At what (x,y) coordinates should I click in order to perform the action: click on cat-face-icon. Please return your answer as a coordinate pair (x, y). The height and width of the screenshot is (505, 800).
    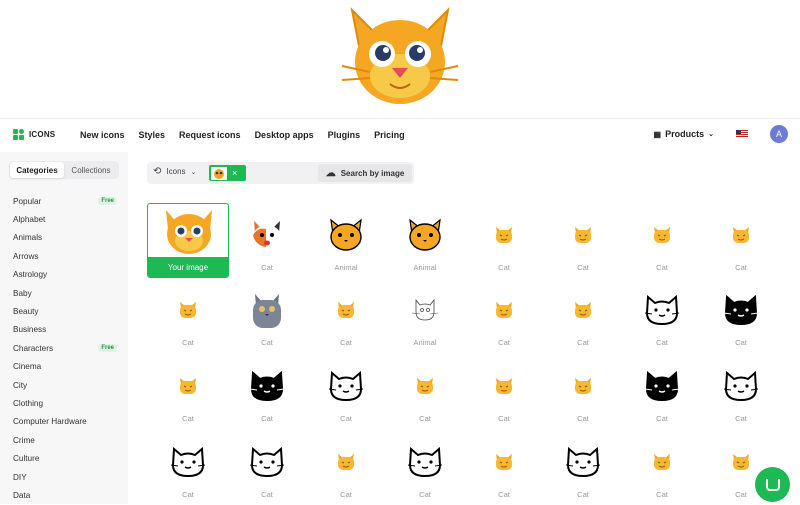
    Looking at the image, I should click on (346, 235).